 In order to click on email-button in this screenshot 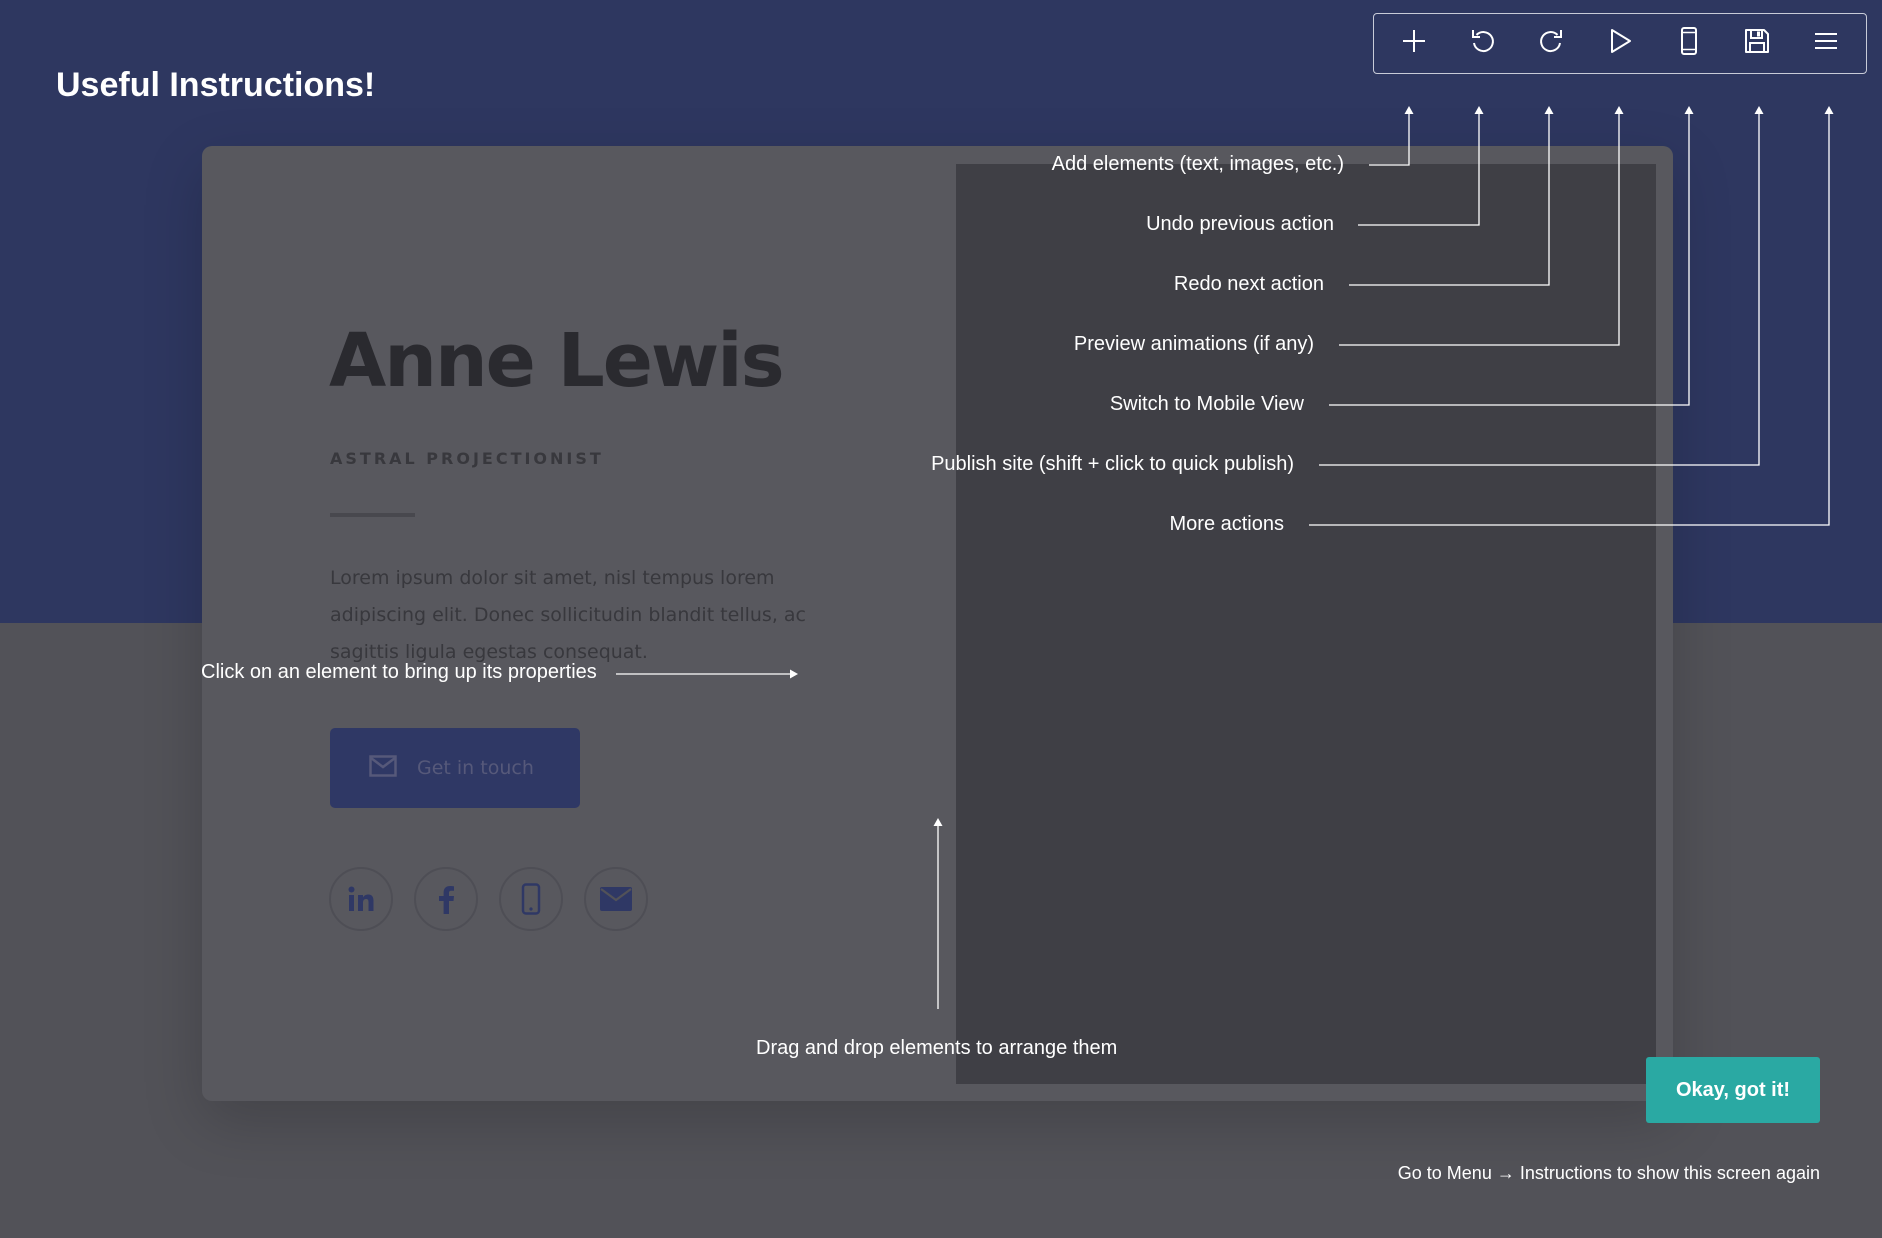, I will do `click(616, 899)`.